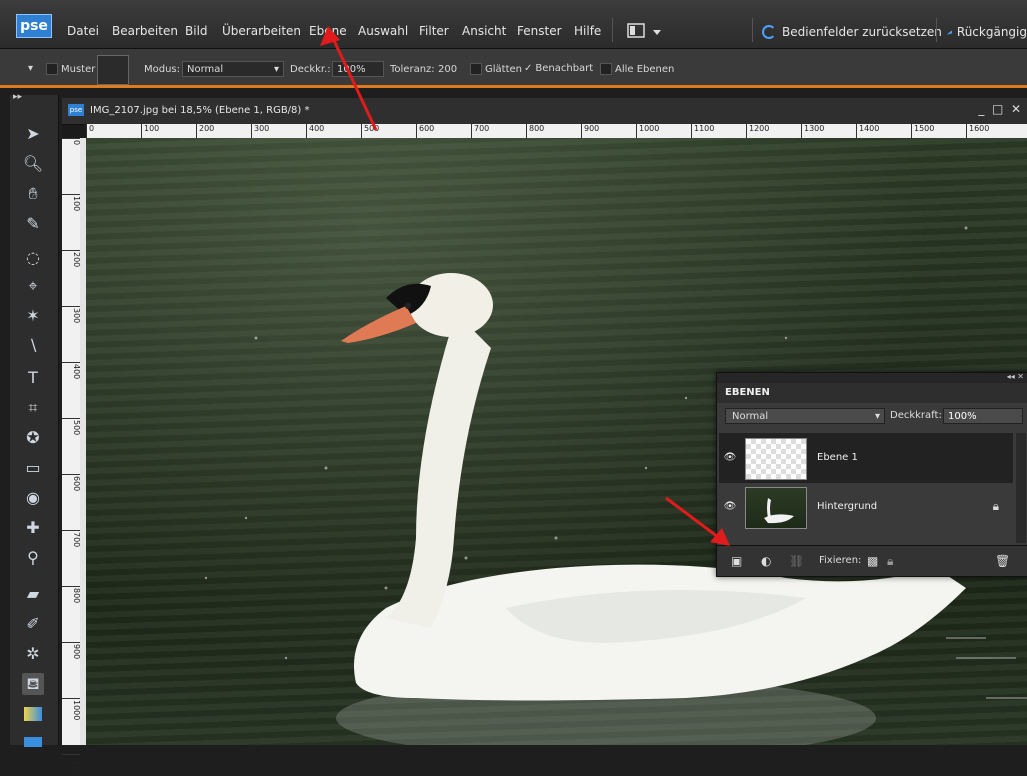  What do you see at coordinates (528, 68) in the screenshot?
I see `checkmark-icon: ✓` at bounding box center [528, 68].